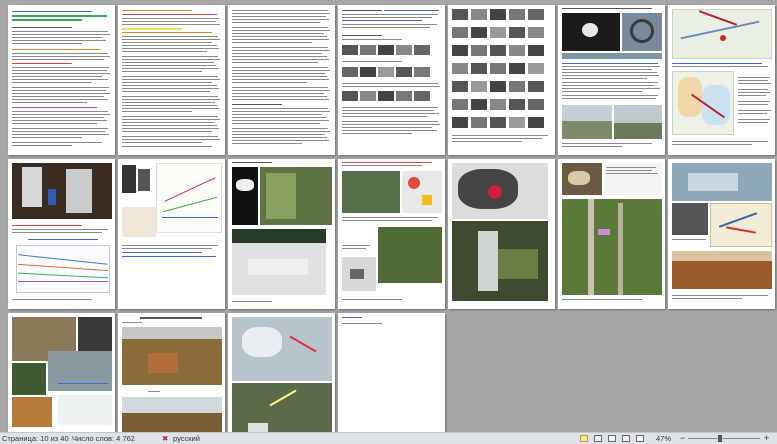 The image size is (777, 444). I want to click on print-layout-icon, so click(584, 438).